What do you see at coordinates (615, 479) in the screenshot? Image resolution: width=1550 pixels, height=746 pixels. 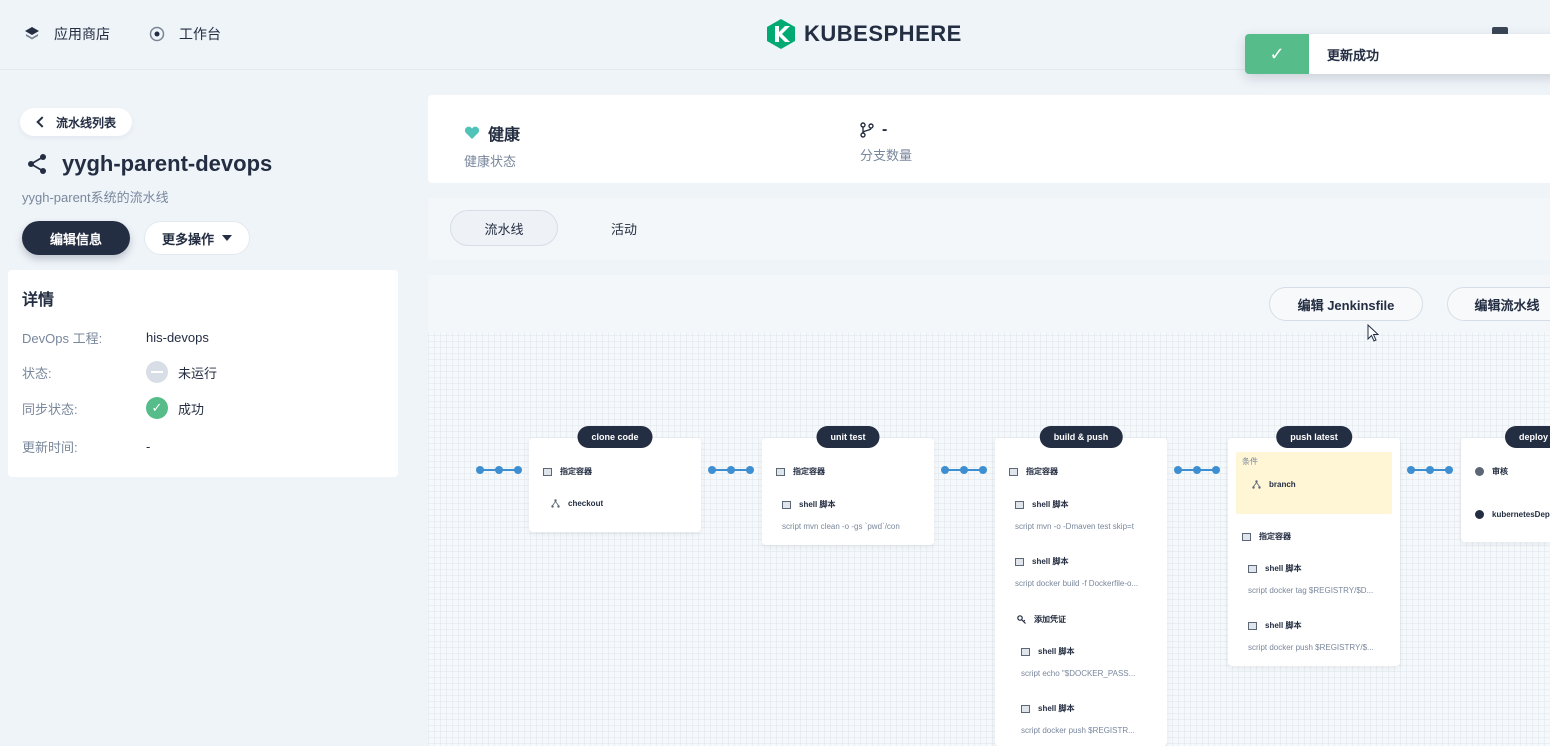 I see `stage-clone-code: clone code 指定容器 checkout` at bounding box center [615, 479].